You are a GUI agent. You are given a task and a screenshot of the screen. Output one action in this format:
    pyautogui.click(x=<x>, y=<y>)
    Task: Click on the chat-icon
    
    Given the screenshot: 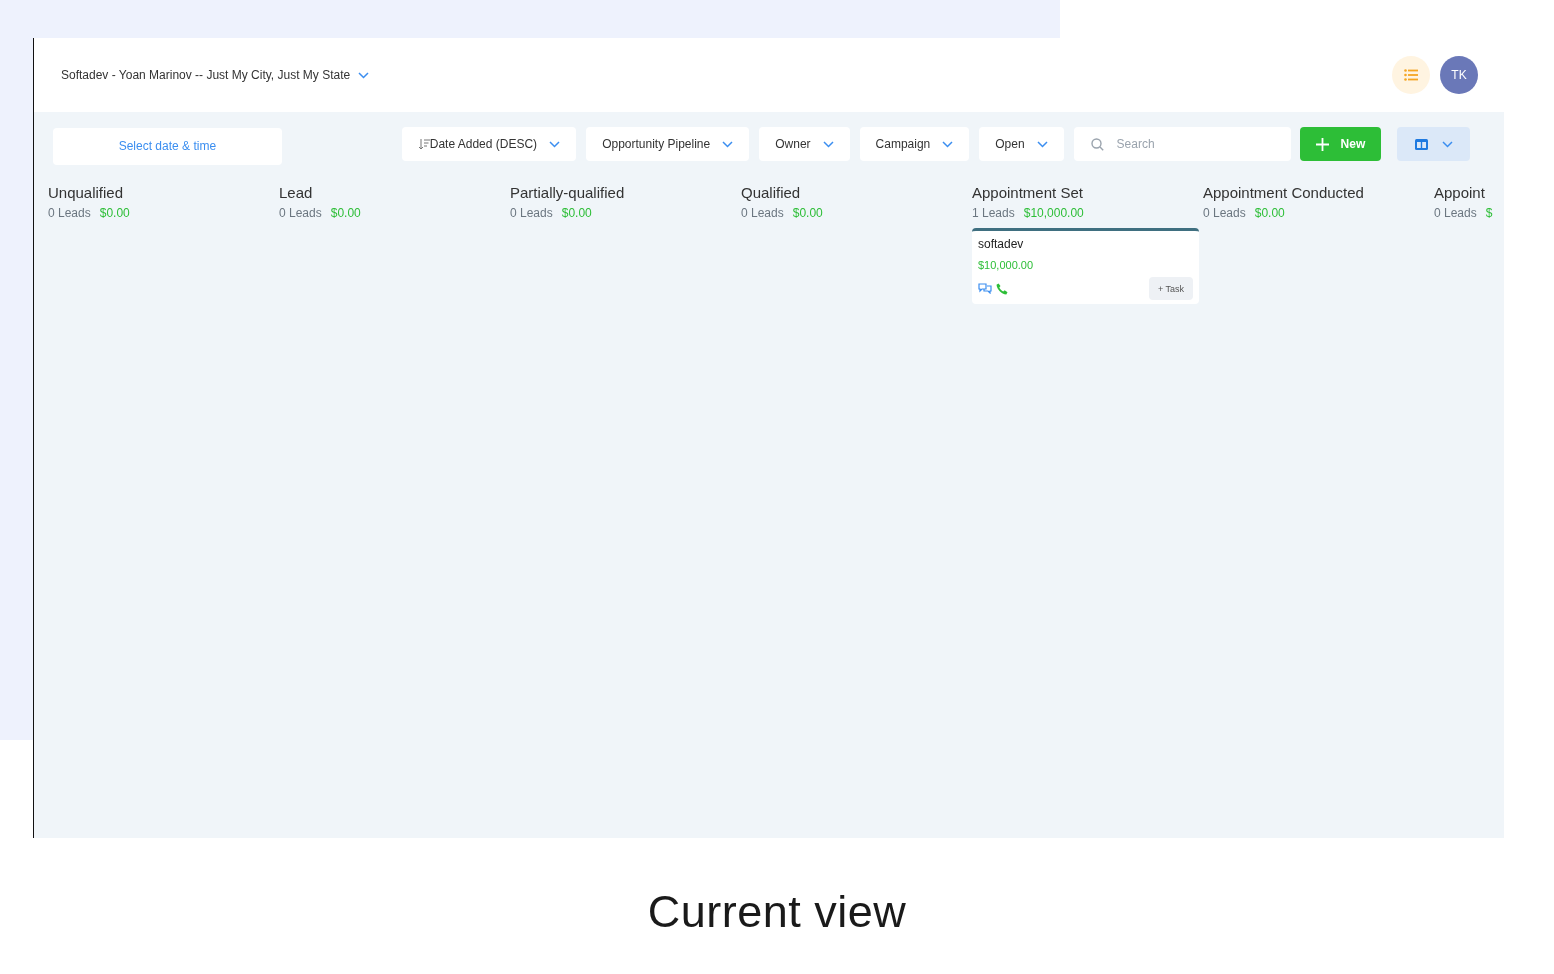 What is the action you would take?
    pyautogui.click(x=985, y=288)
    